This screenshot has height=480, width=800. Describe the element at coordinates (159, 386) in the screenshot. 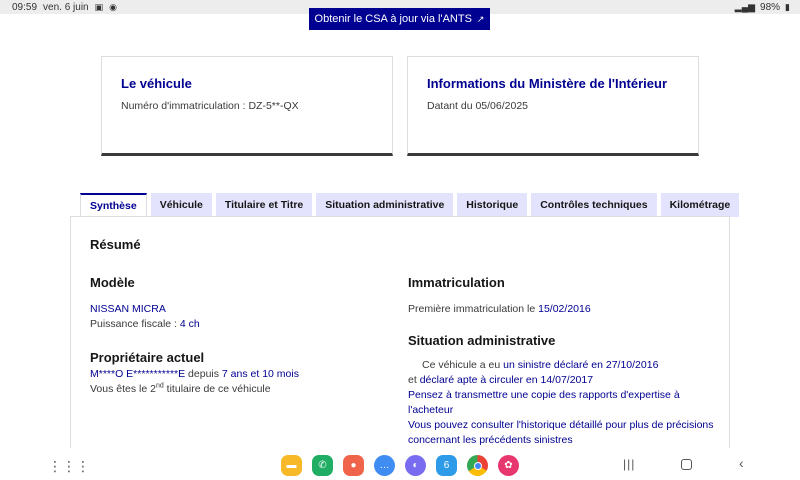

I see `owner-rank-sup: nd` at that location.